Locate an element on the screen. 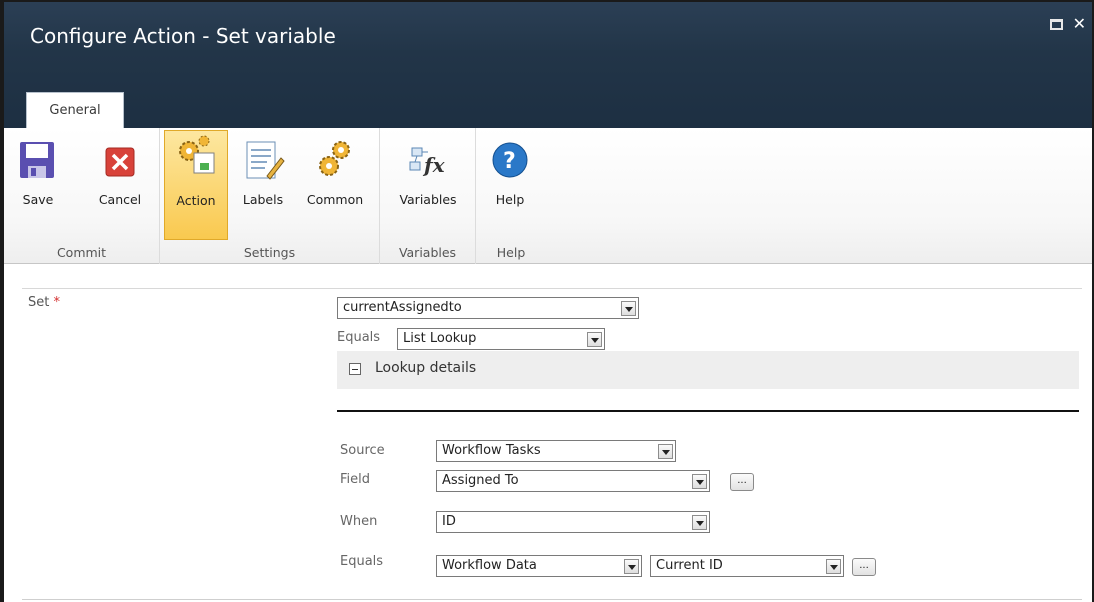 The width and height of the screenshot is (1094, 602). close-icon: ✕ is located at coordinates (1079, 24).